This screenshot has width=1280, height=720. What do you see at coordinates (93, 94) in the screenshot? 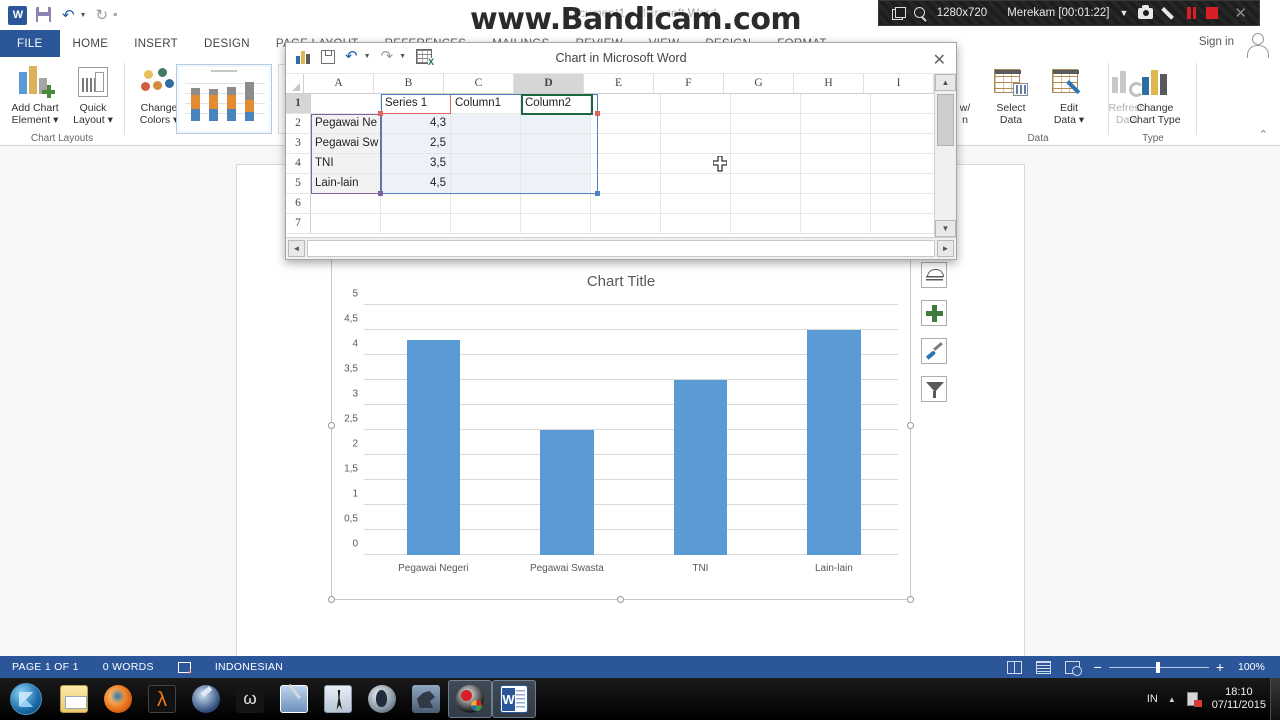
I see `quick-layout-button: Quick Layout ▾` at bounding box center [93, 94].